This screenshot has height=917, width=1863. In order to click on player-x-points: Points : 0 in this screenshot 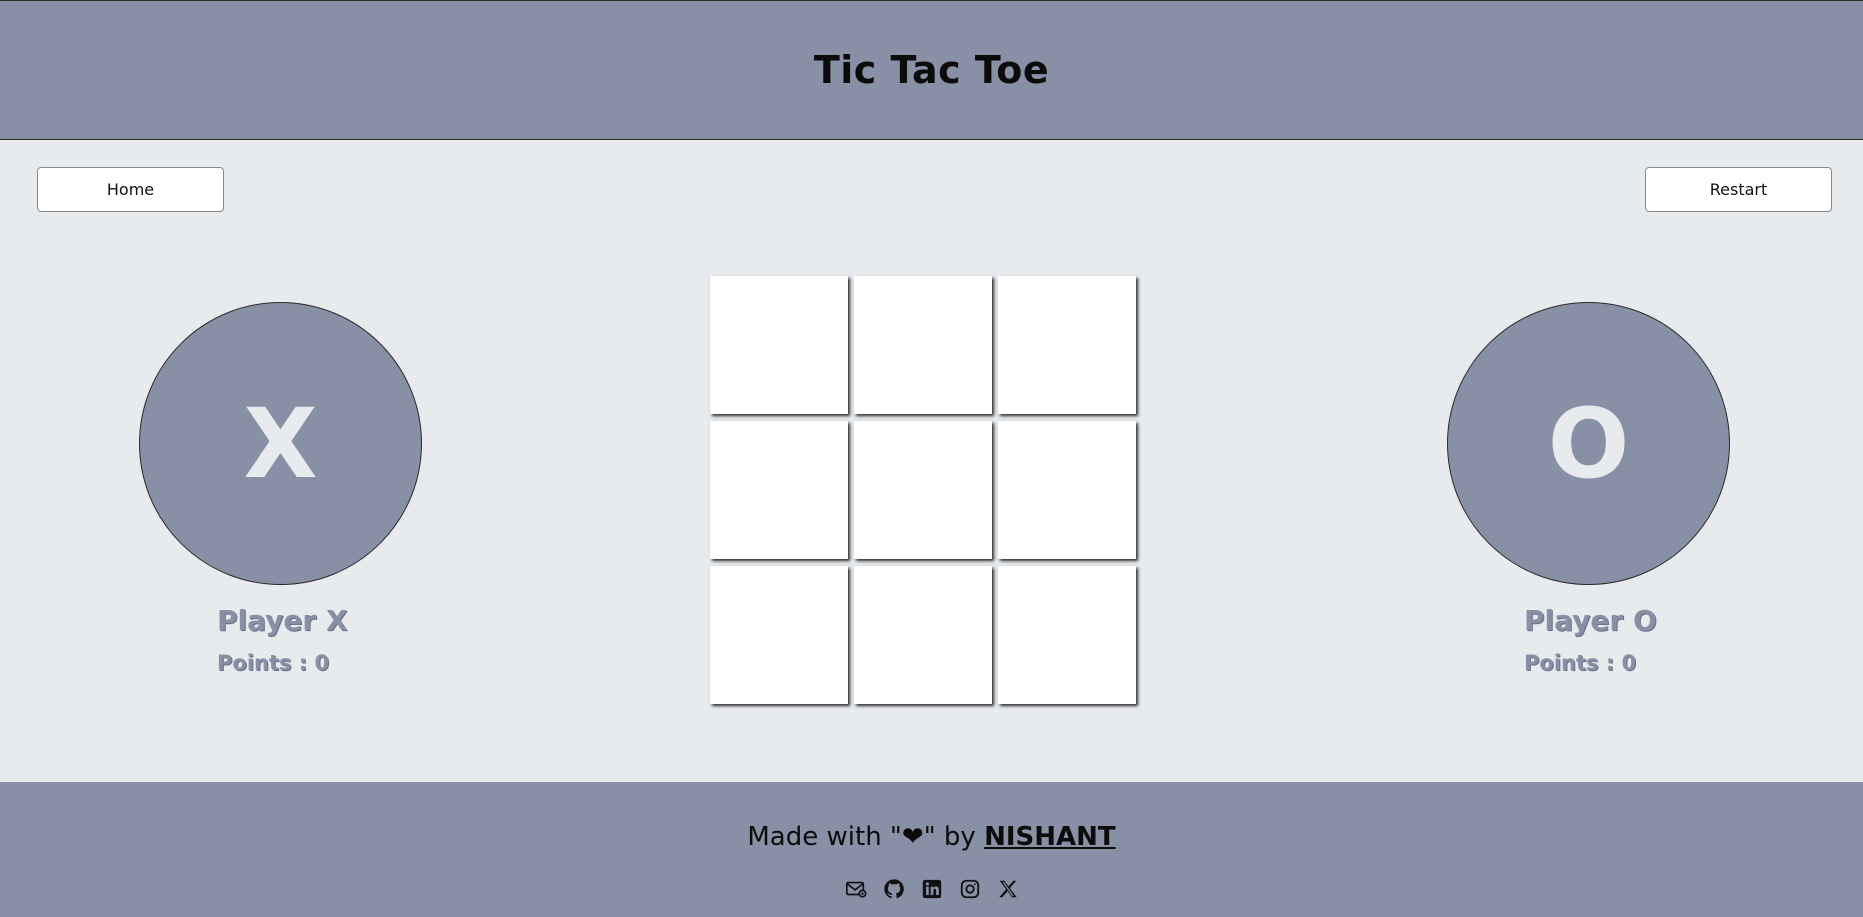, I will do `click(273, 663)`.